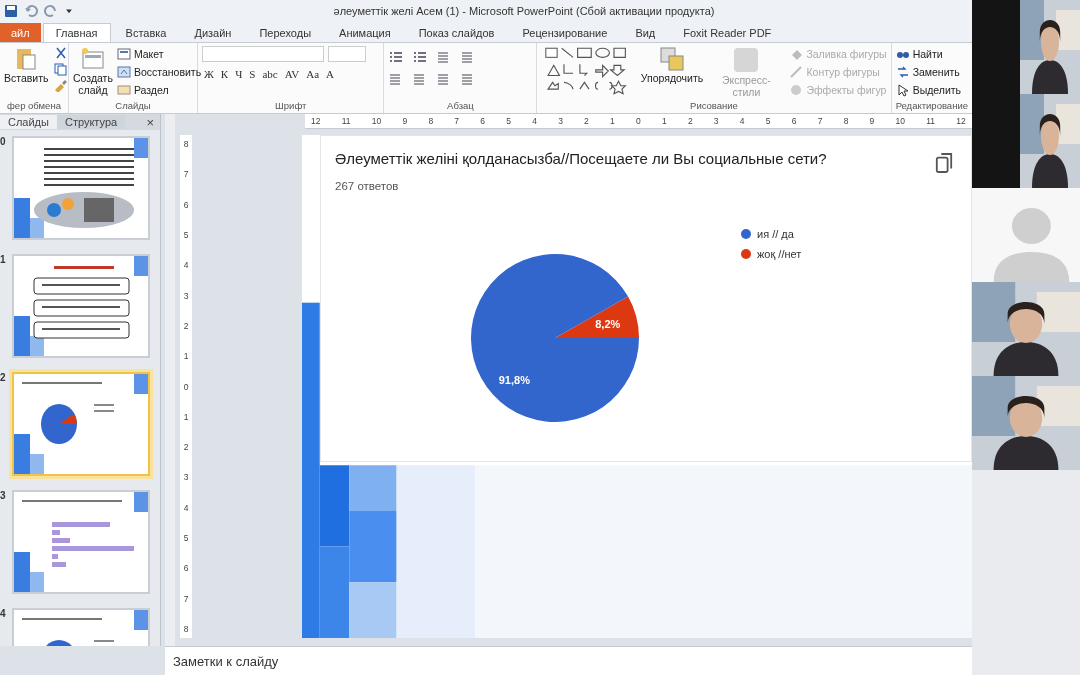 This screenshot has width=1080, height=675. I want to click on format-button: abc, so click(270, 74).